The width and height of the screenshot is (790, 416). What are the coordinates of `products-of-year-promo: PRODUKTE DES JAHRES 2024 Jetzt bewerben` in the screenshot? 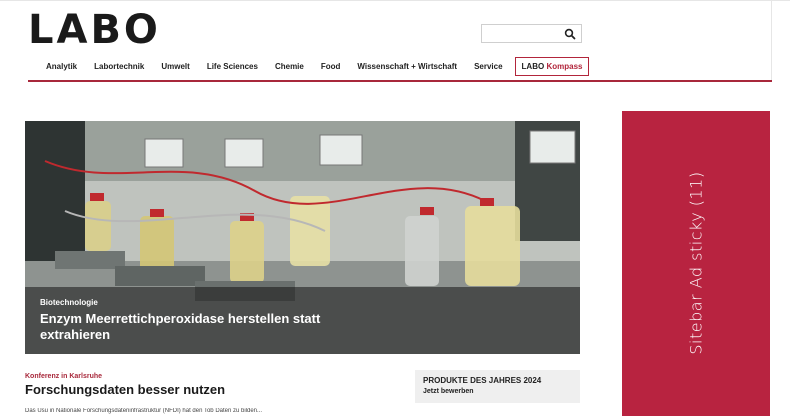 It's located at (497, 386).